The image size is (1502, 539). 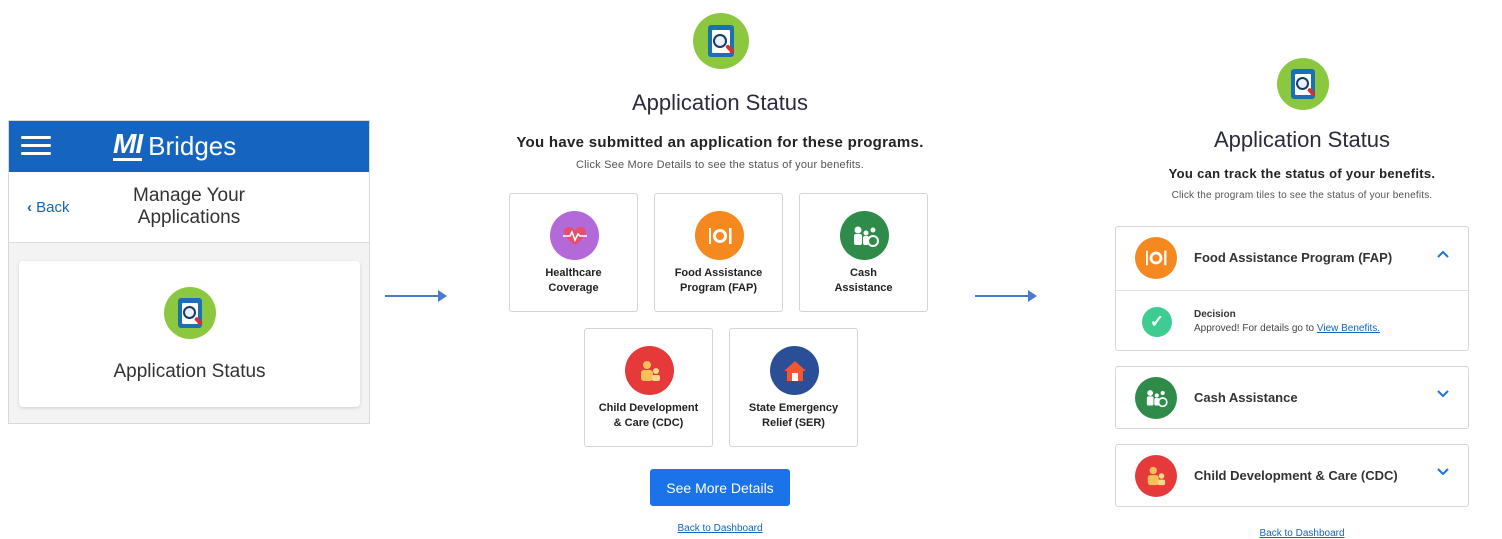 I want to click on program-accordion-child-development: Child Development & Care (CDC), so click(x=1292, y=475).